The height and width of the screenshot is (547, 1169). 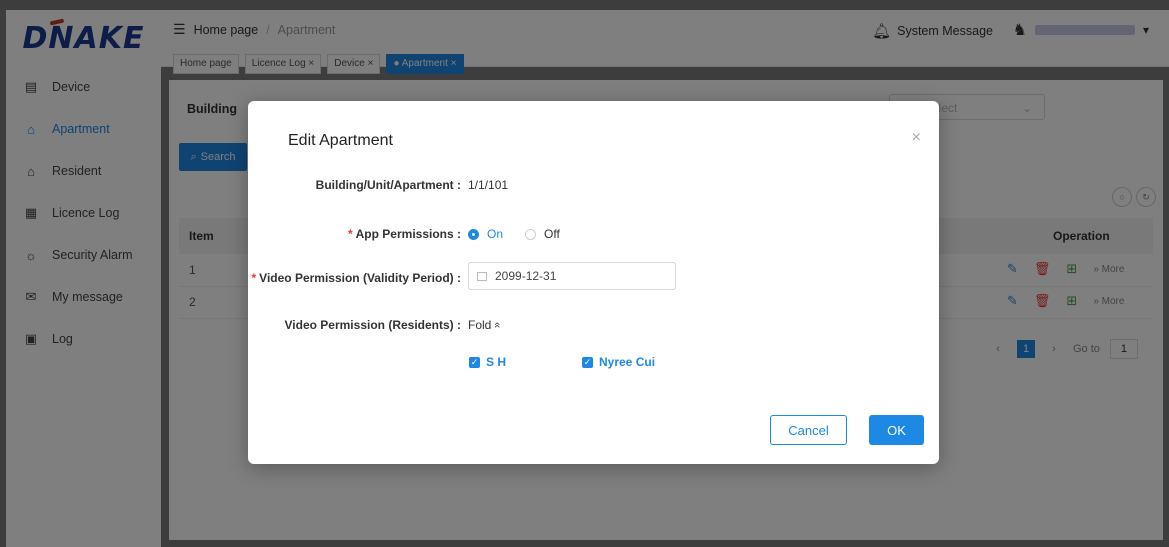 I want to click on resident-checkbox: ✓ S H, so click(x=487, y=362).